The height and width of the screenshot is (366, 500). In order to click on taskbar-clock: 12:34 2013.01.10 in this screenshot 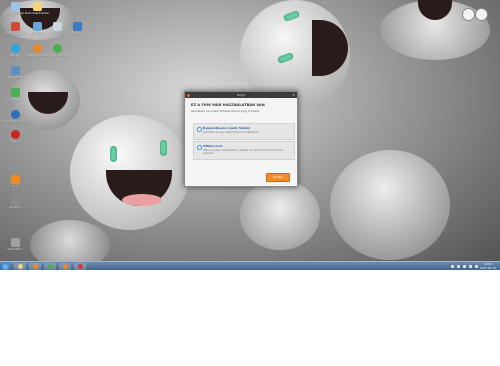, I will do `click(488, 266)`.